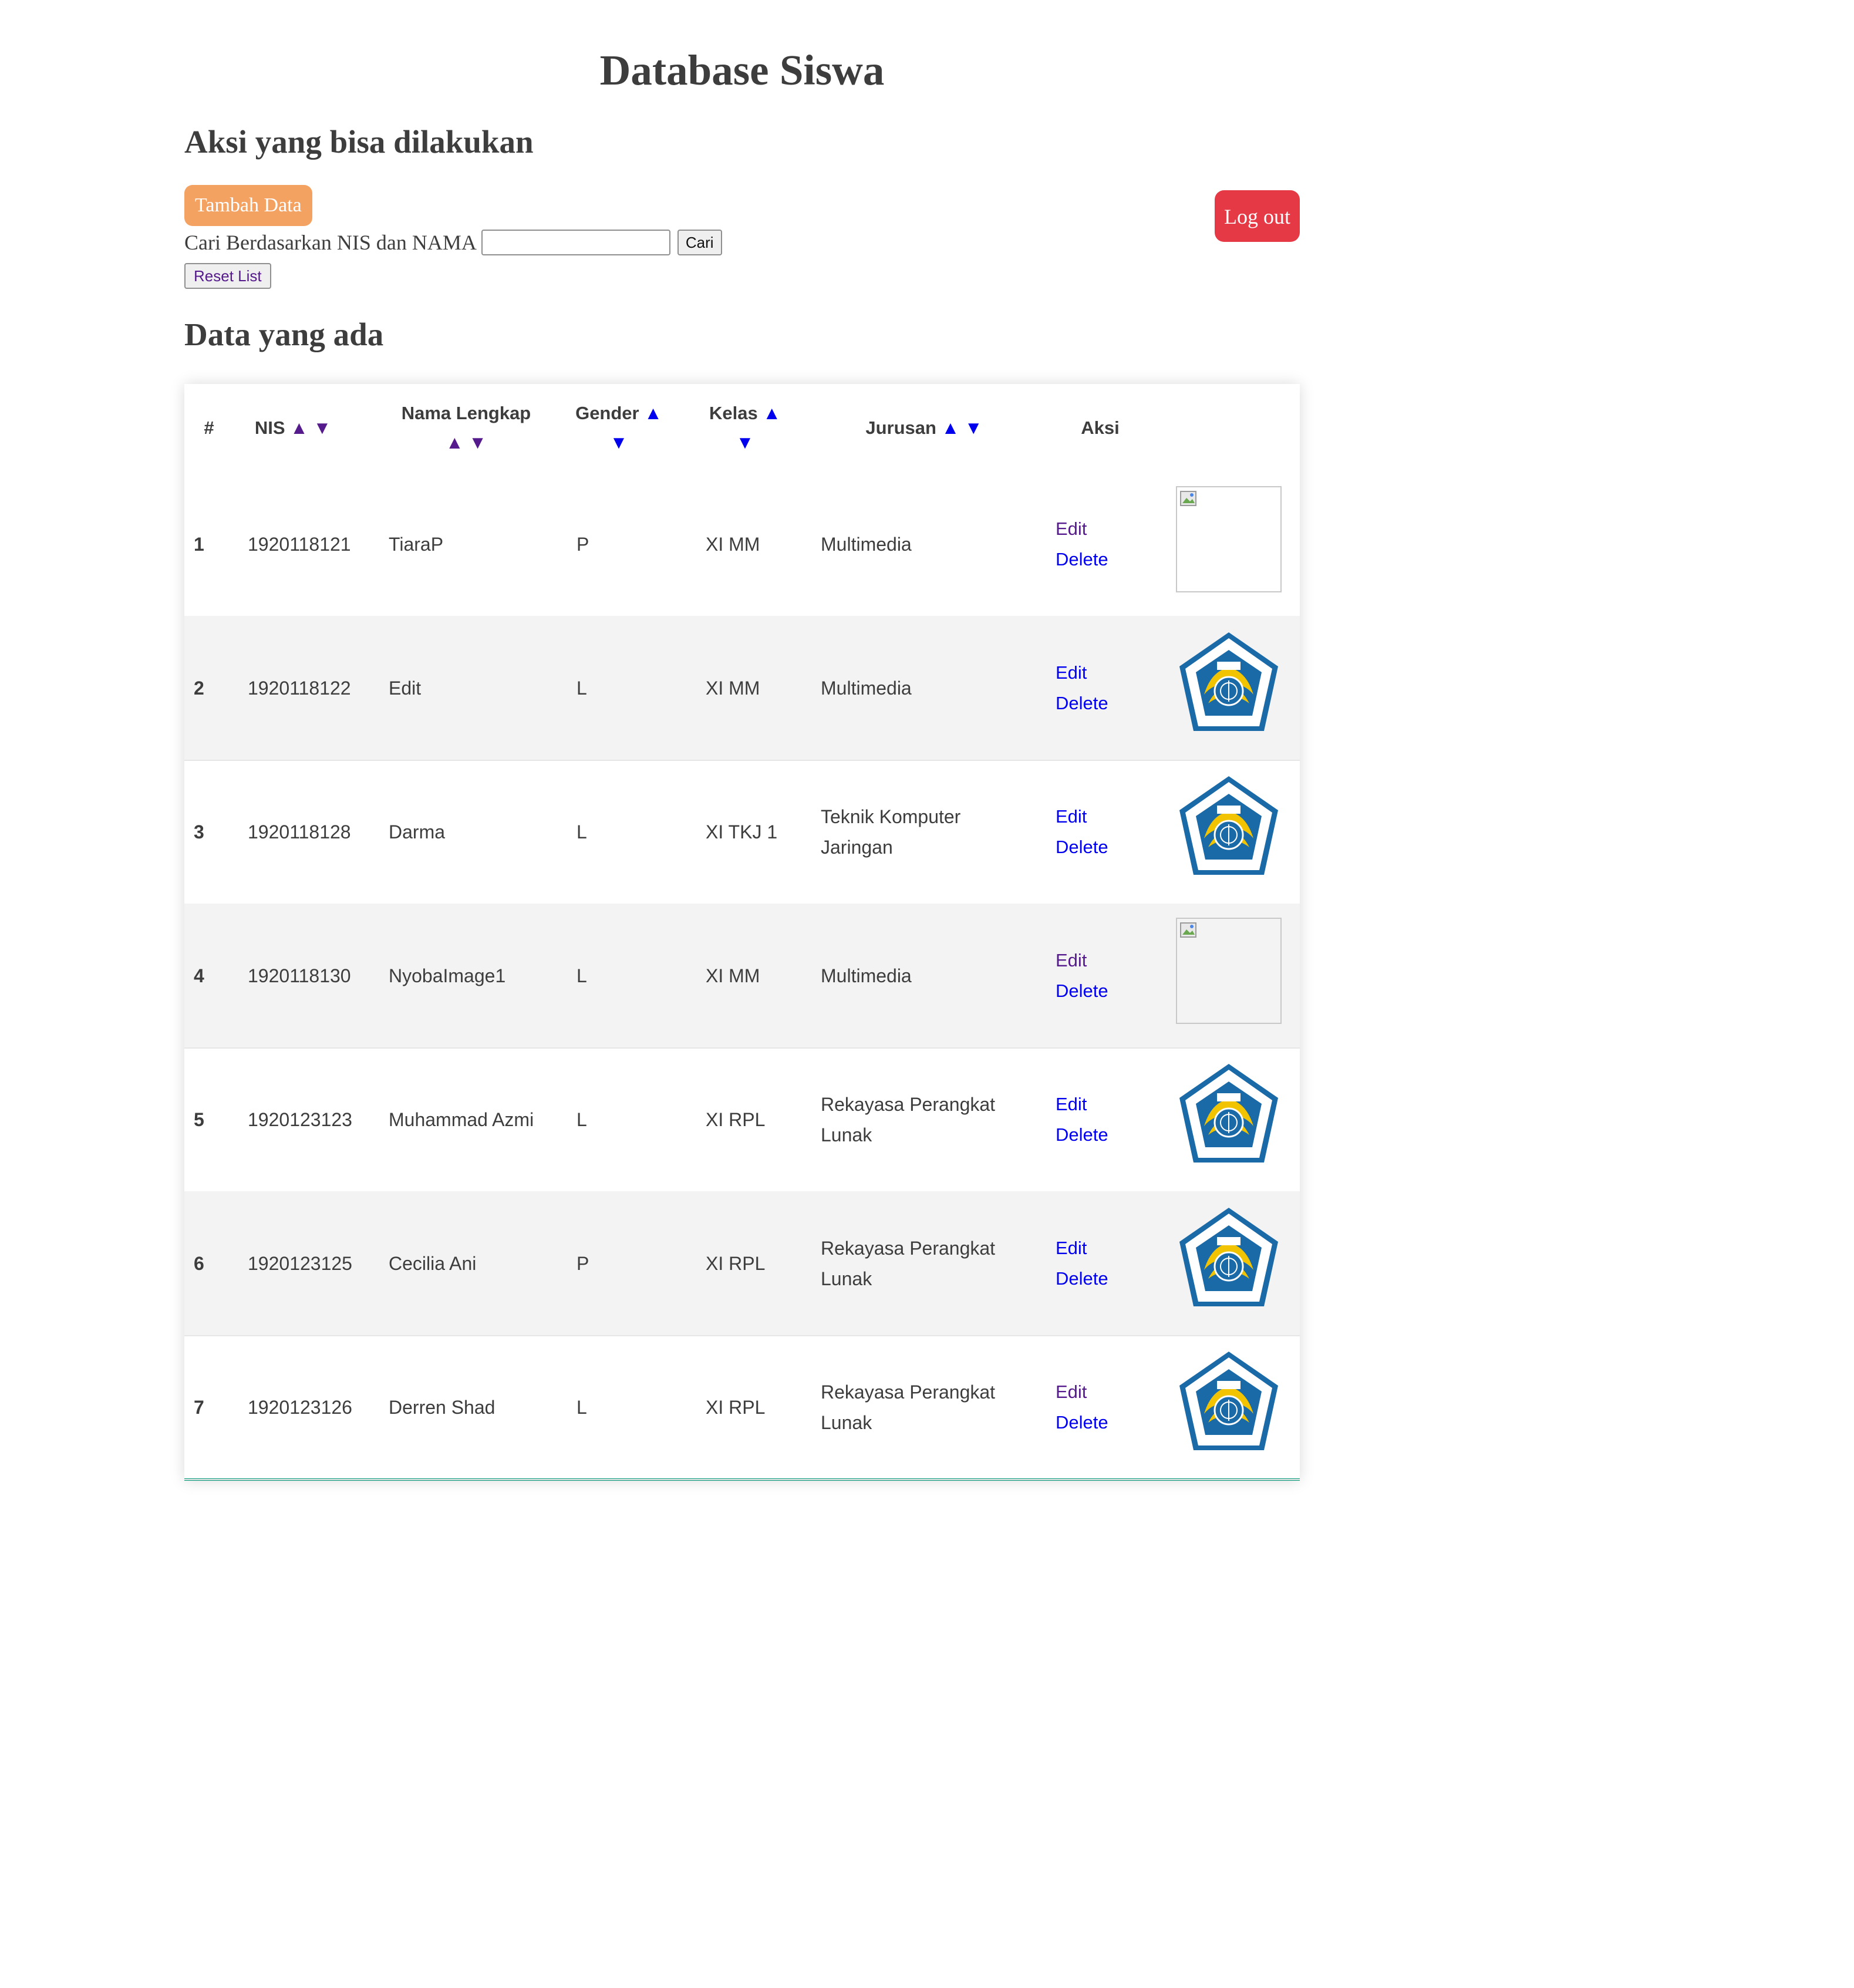 The image size is (1854, 1988). Describe the element at coordinates (619, 443) in the screenshot. I see `sort-gender-desc-icon: ▼` at that location.